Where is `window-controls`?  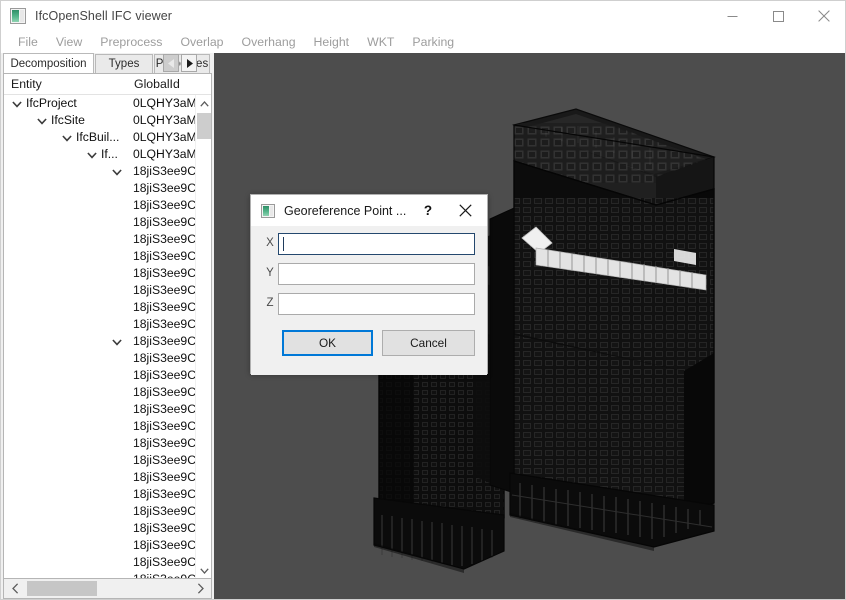
window-controls is located at coordinates (777, 16).